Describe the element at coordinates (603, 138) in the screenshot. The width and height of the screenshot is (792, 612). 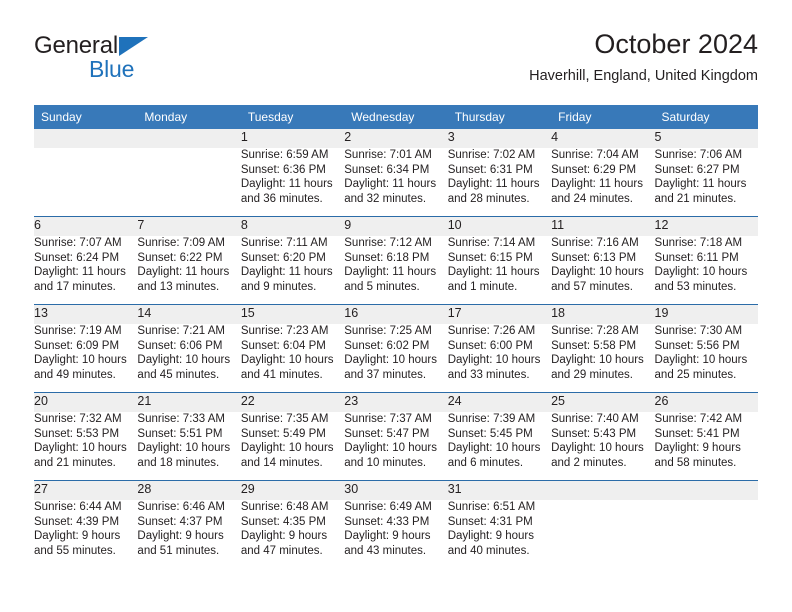
I see `day-number: 4` at that location.